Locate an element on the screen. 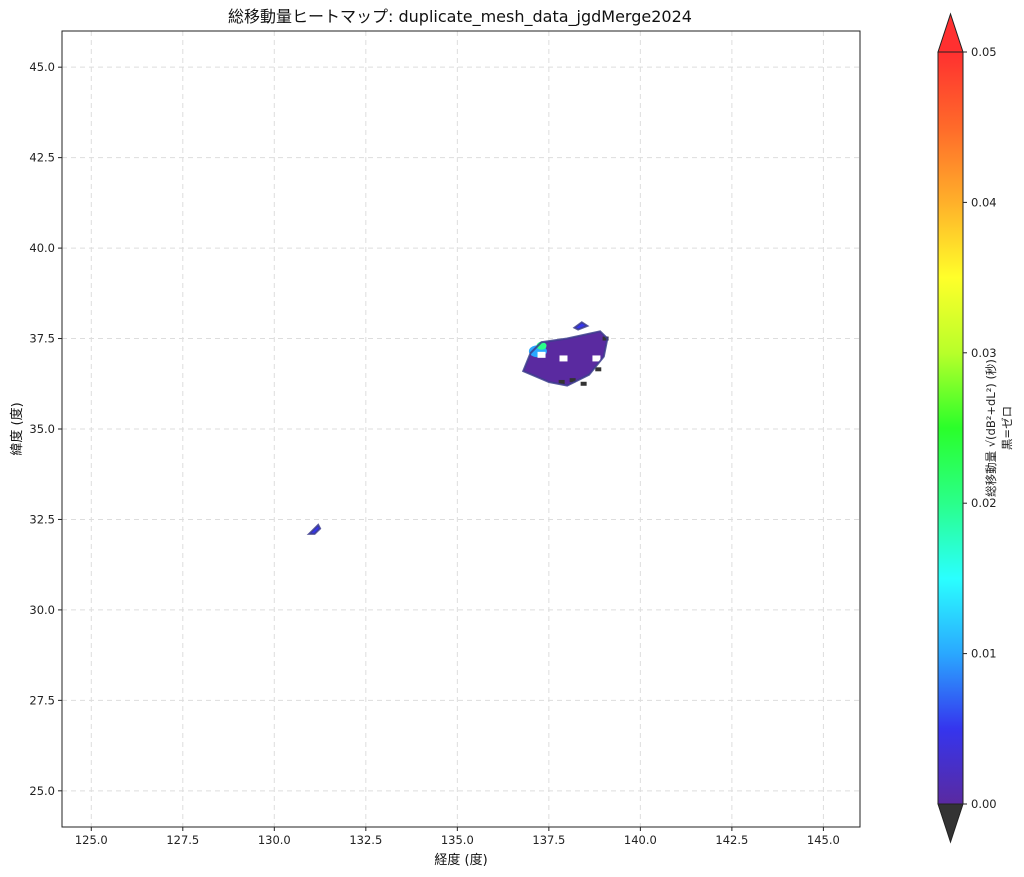  colorbar-tick-label: 0.03 is located at coordinates (984, 353).